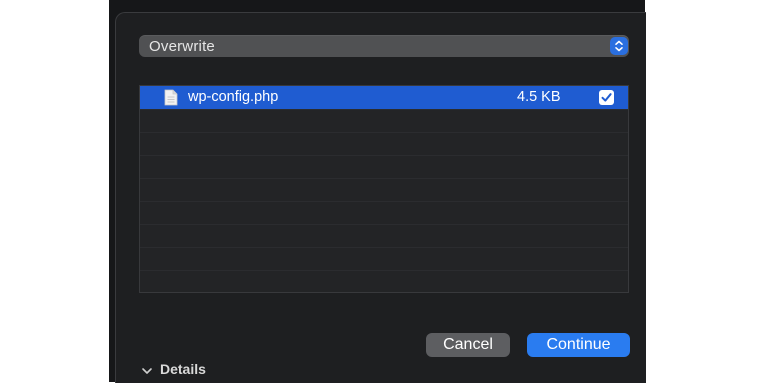 This screenshot has height=383, width=768. Describe the element at coordinates (539, 97) in the screenshot. I see `file-size: 4.5 KB` at that location.